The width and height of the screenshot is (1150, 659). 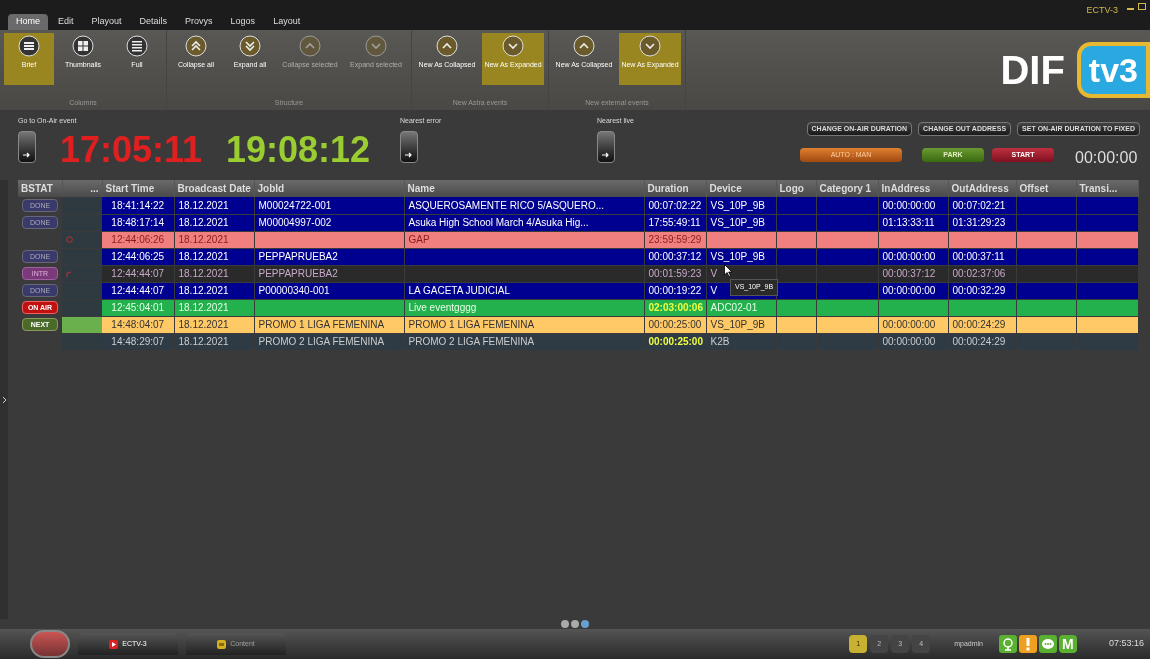 I want to click on table-cell: 12:44:06:26, so click(x=138, y=239).